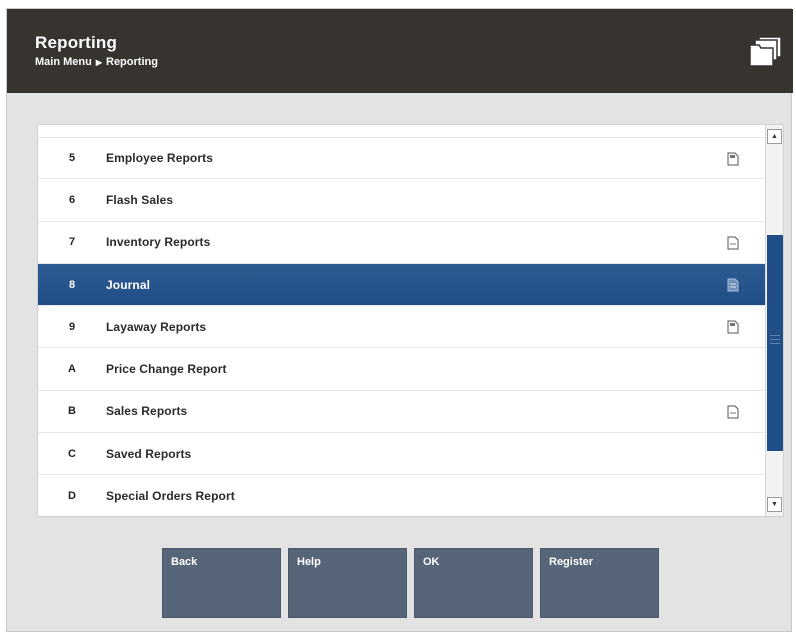 Image resolution: width=796 pixels, height=636 pixels. What do you see at coordinates (72, 411) in the screenshot?
I see `menu-item-key: B` at bounding box center [72, 411].